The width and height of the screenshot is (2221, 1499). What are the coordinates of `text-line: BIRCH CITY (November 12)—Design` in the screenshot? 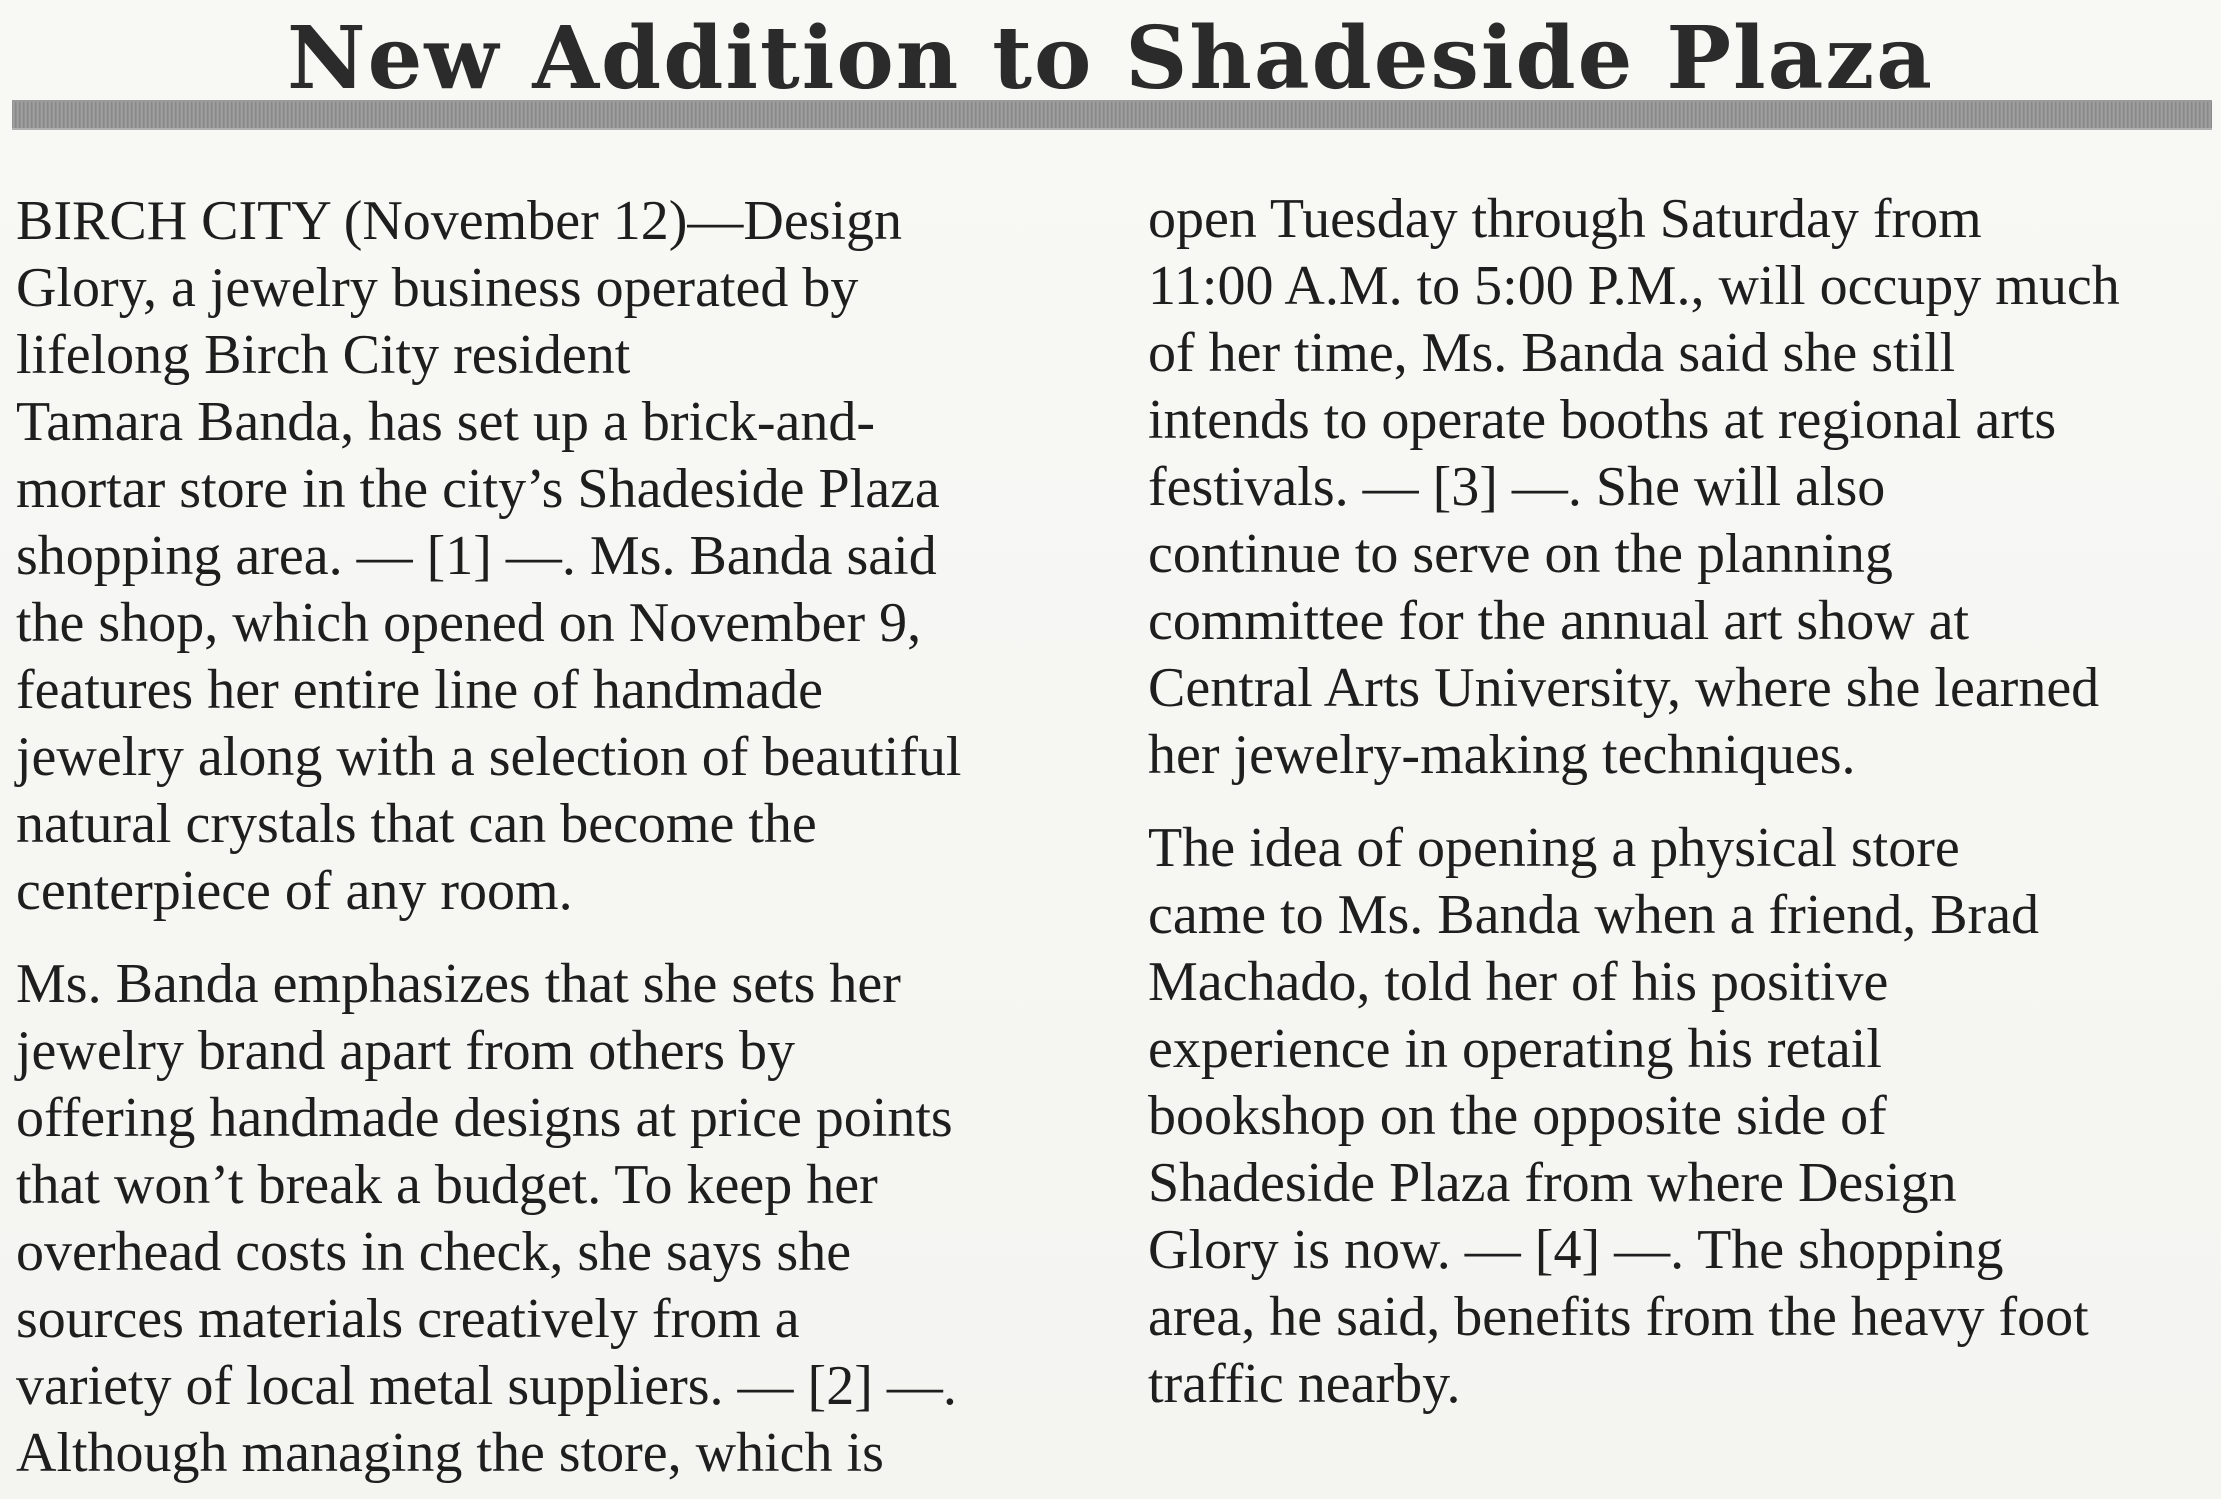 It's located at (459, 221).